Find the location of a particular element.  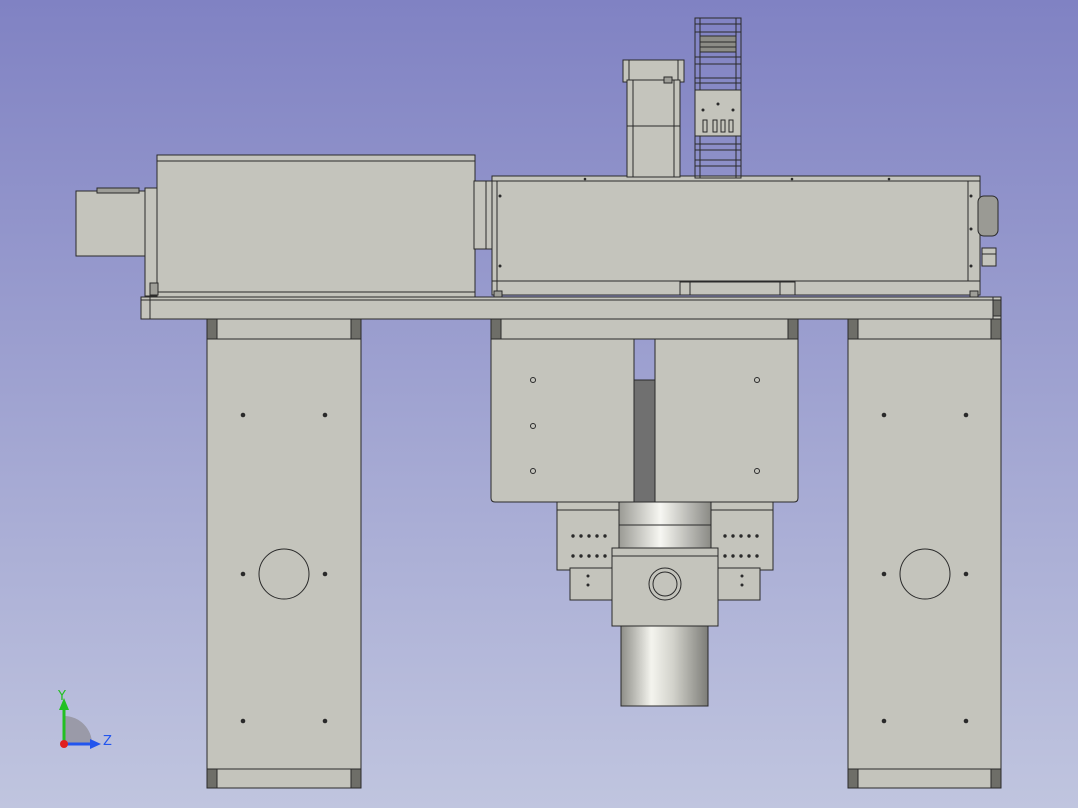

left-support-leg is located at coordinates (284, 553).